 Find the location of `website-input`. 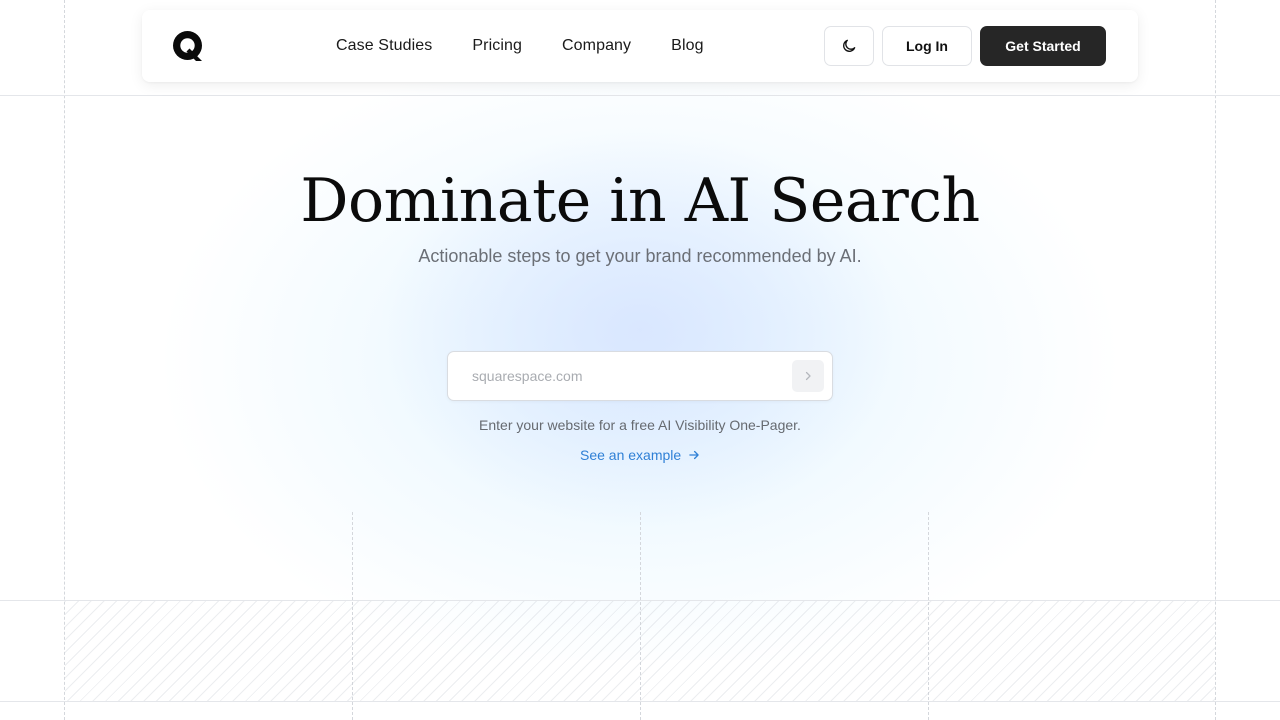

website-input is located at coordinates (614, 376).